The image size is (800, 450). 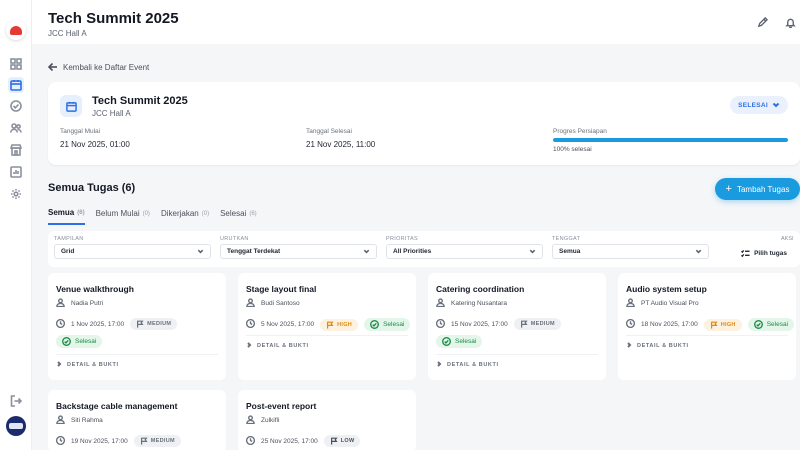 I want to click on select-tasks-button: Pilih tugas, so click(x=764, y=253).